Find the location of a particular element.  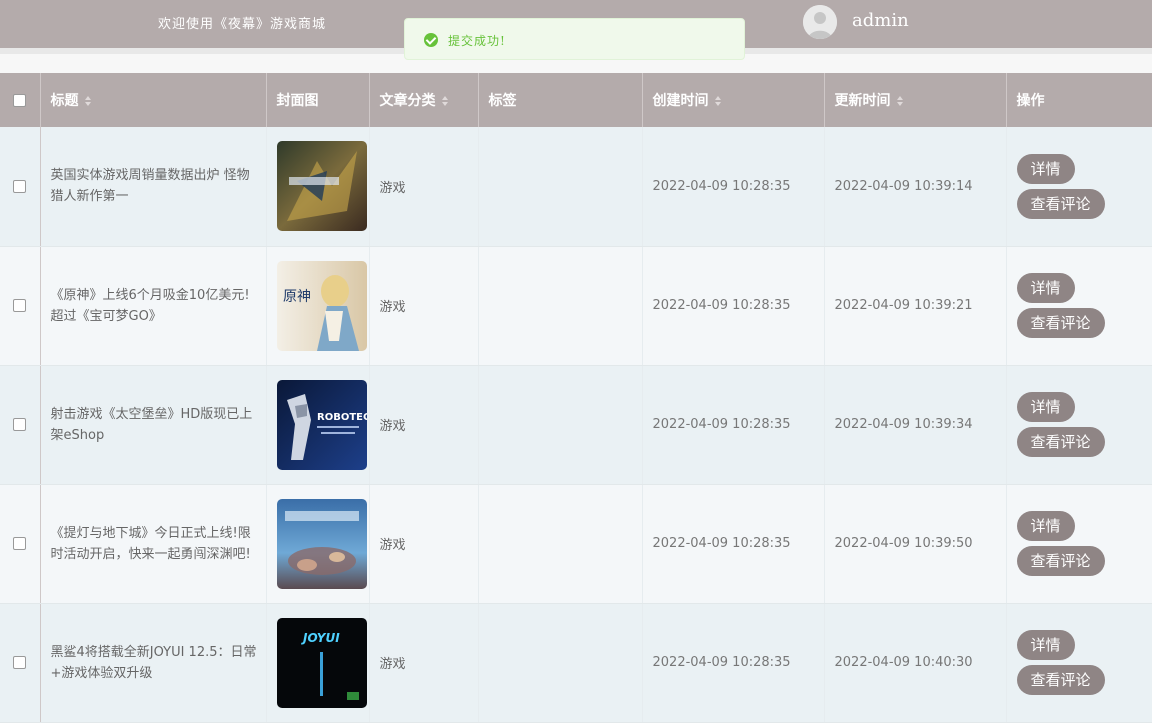

cover-cell: 原神 is located at coordinates (318, 306).